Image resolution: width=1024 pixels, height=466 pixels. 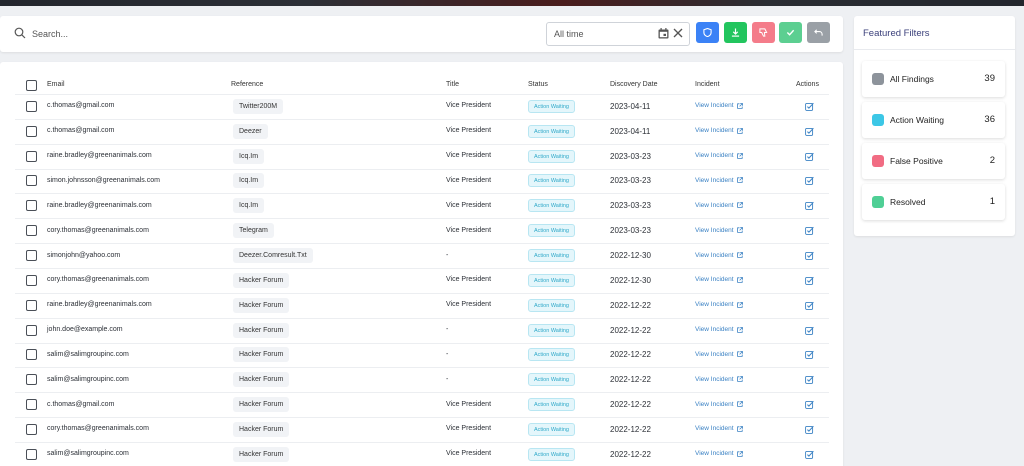 I want to click on close-icon, so click(x=678, y=33).